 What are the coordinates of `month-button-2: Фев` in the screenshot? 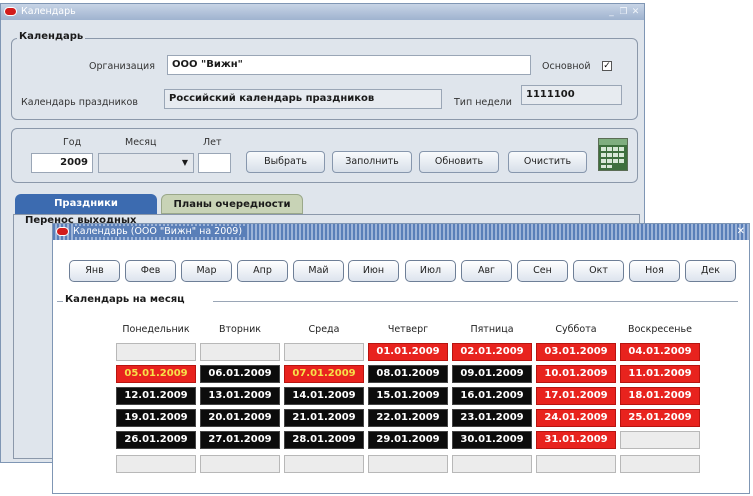 It's located at (150, 271).